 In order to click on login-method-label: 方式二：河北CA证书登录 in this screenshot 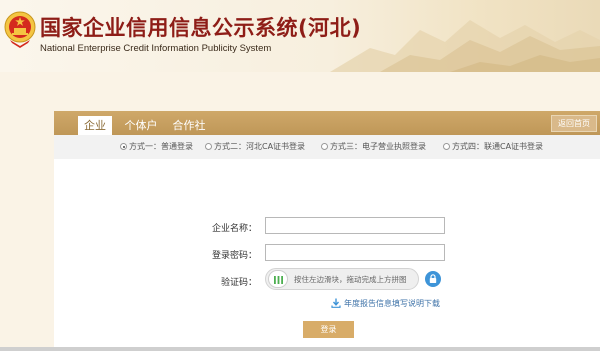, I will do `click(260, 146)`.